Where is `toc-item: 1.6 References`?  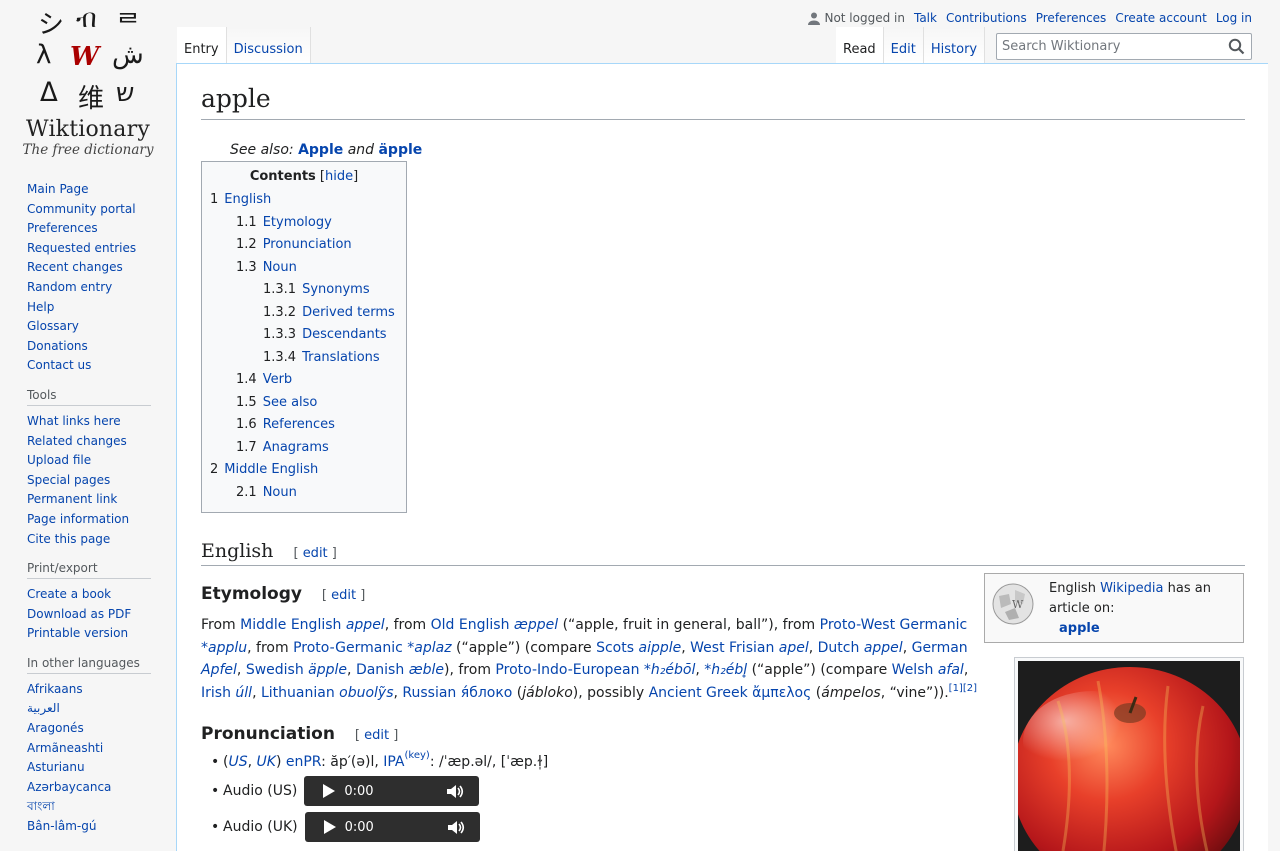 toc-item: 1.6 References is located at coordinates (304, 425).